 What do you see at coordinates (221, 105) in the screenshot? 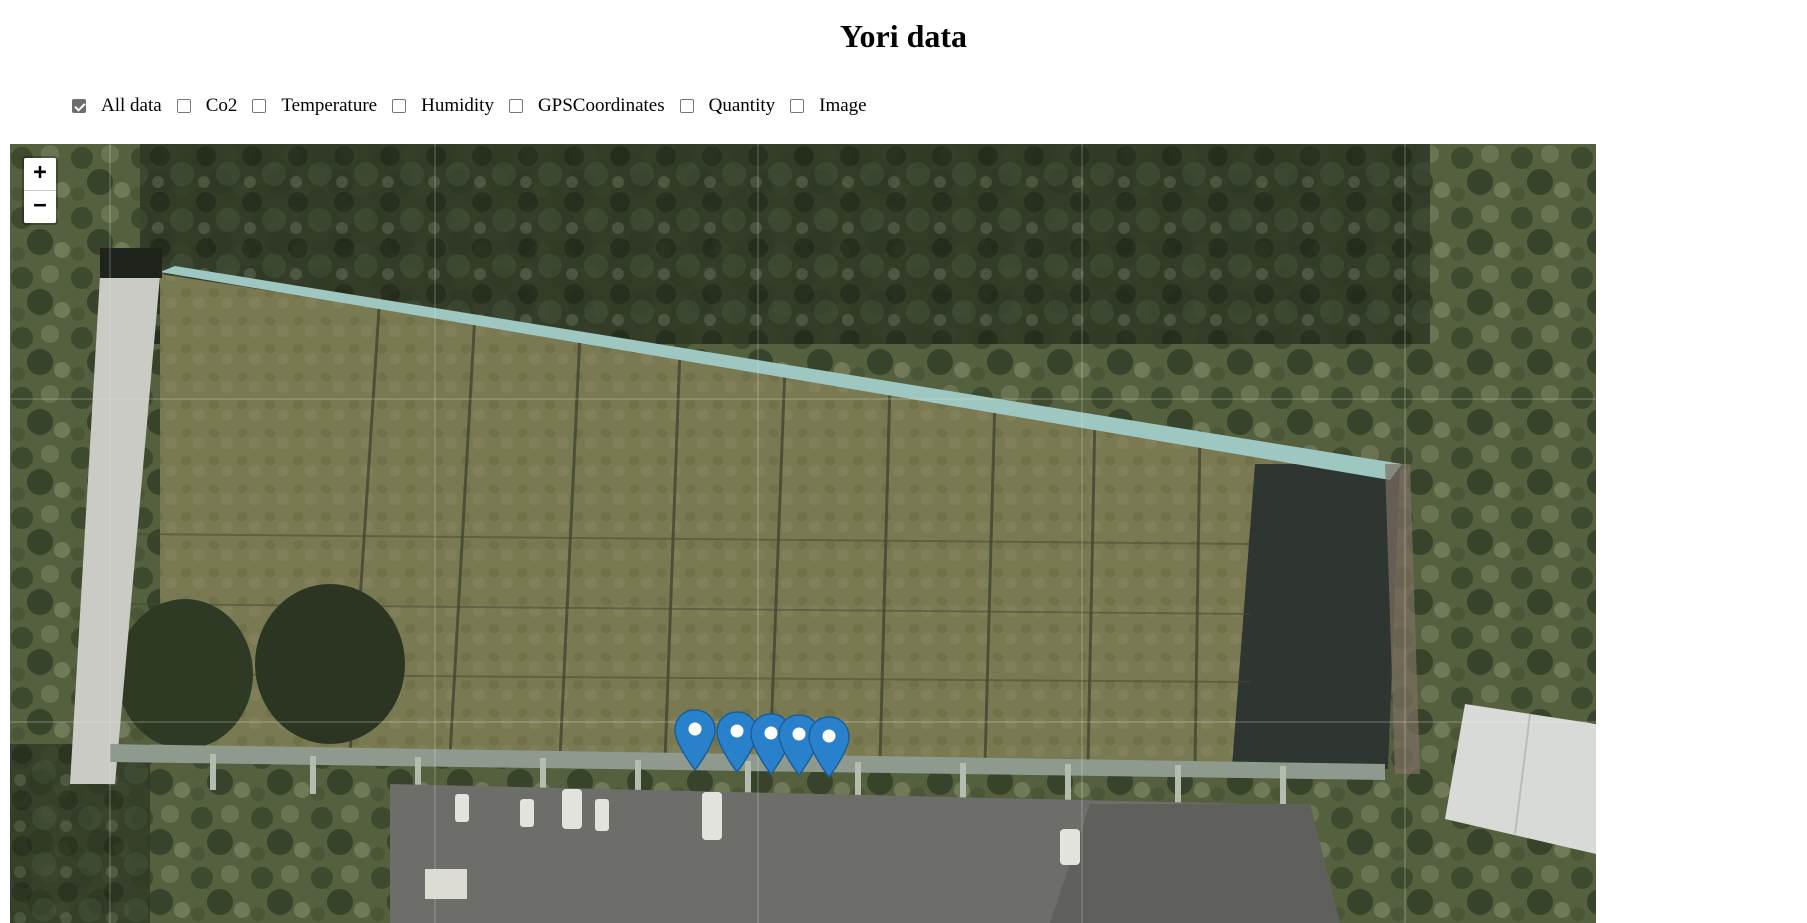
I see `filter-co2-label: Co2` at bounding box center [221, 105].